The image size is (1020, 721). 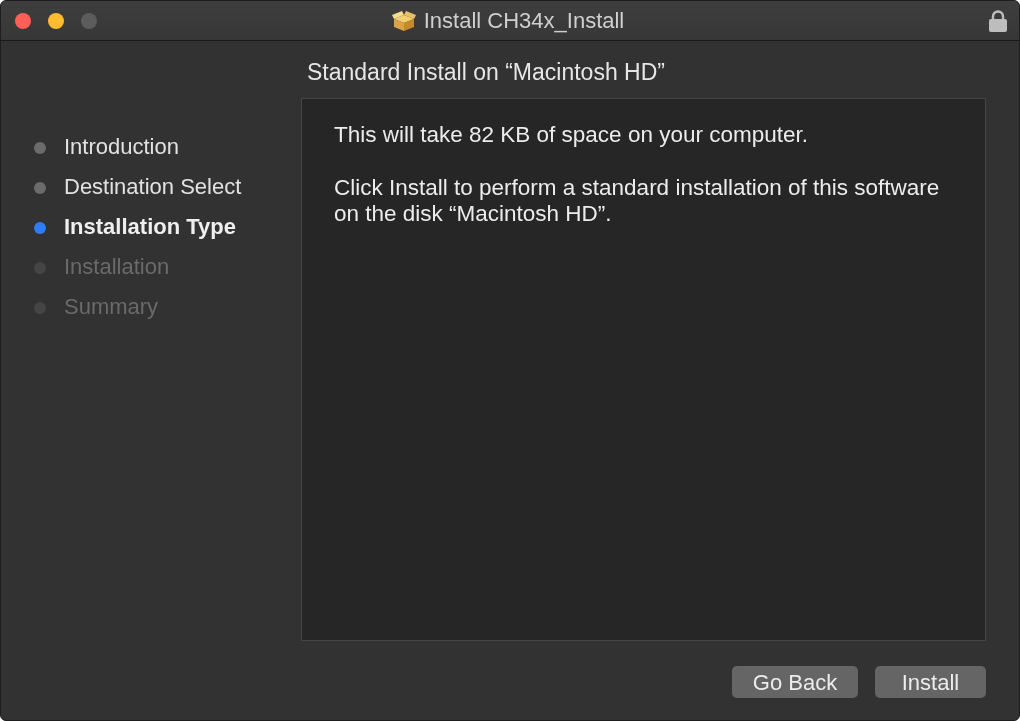 What do you see at coordinates (998, 20) in the screenshot?
I see `lock-icon` at bounding box center [998, 20].